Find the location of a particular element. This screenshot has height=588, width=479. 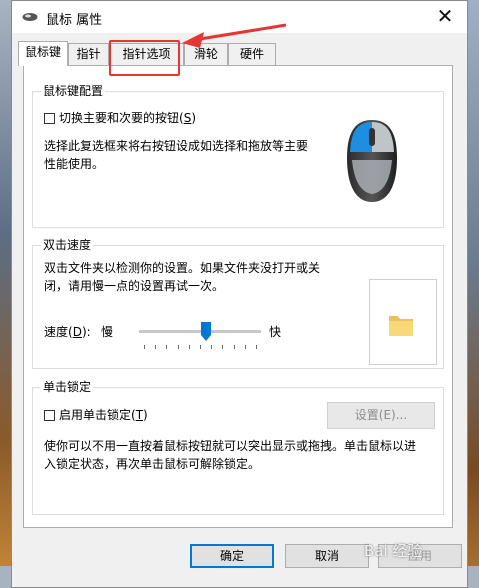

ok-button: 确定 is located at coordinates (232, 556).